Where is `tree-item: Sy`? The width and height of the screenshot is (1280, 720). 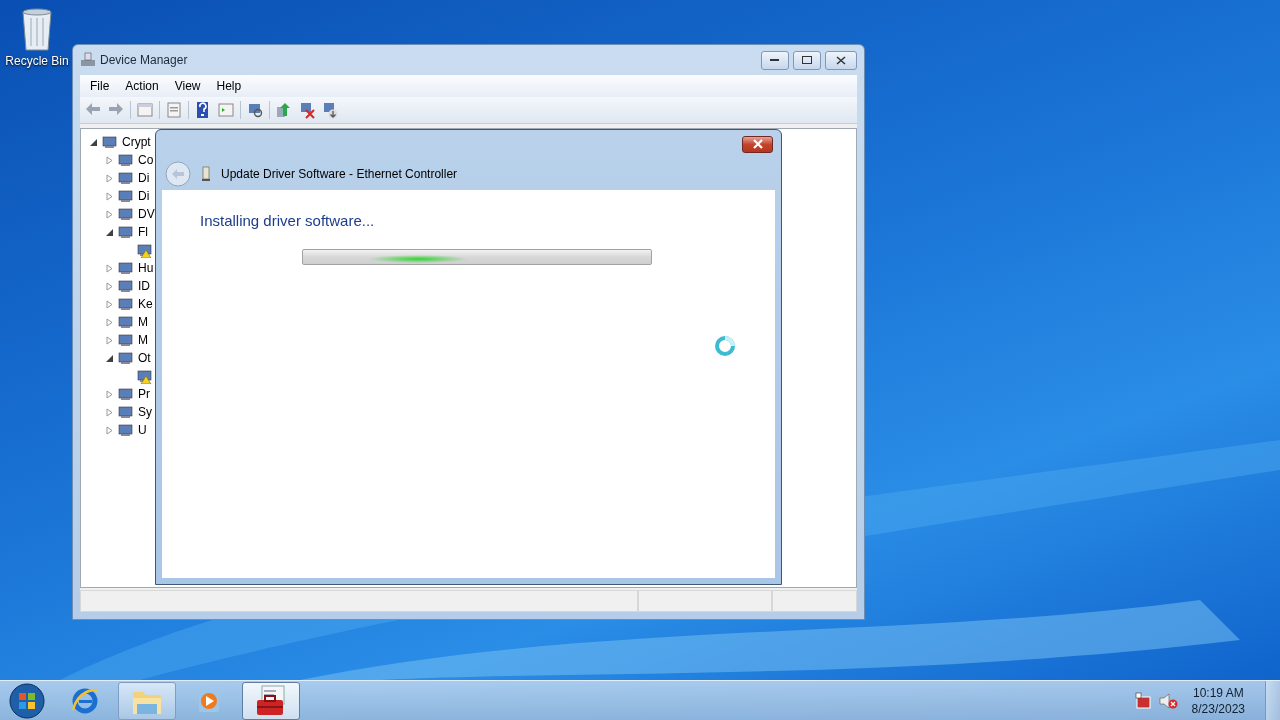 tree-item: Sy is located at coordinates (145, 412).